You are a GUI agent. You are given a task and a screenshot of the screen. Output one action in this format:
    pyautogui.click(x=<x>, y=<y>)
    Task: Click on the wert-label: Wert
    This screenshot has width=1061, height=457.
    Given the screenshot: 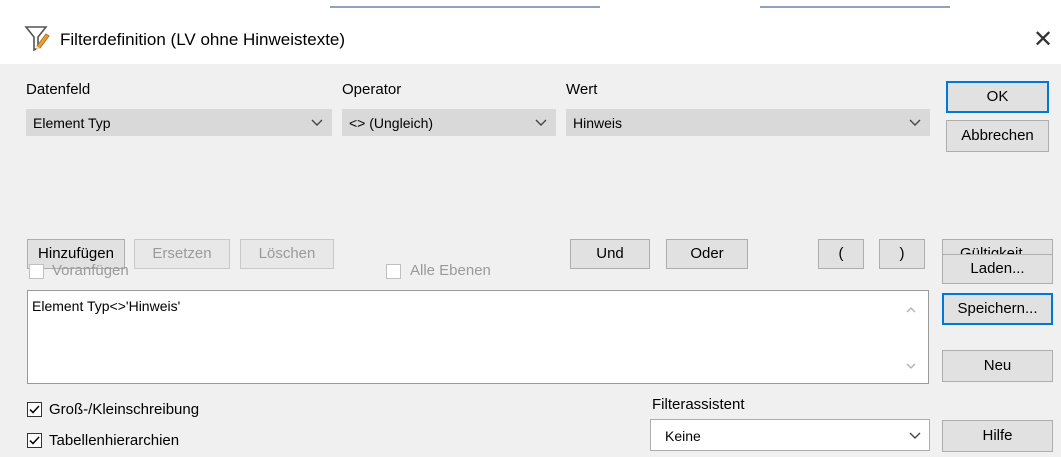 What is the action you would take?
    pyautogui.click(x=582, y=89)
    